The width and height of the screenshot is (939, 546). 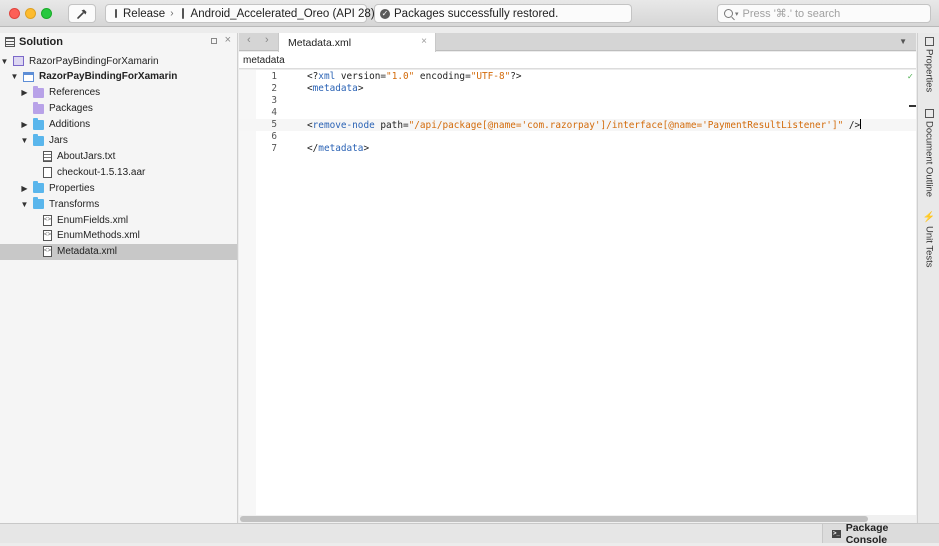 I want to click on project-icon, so click(x=28, y=76).